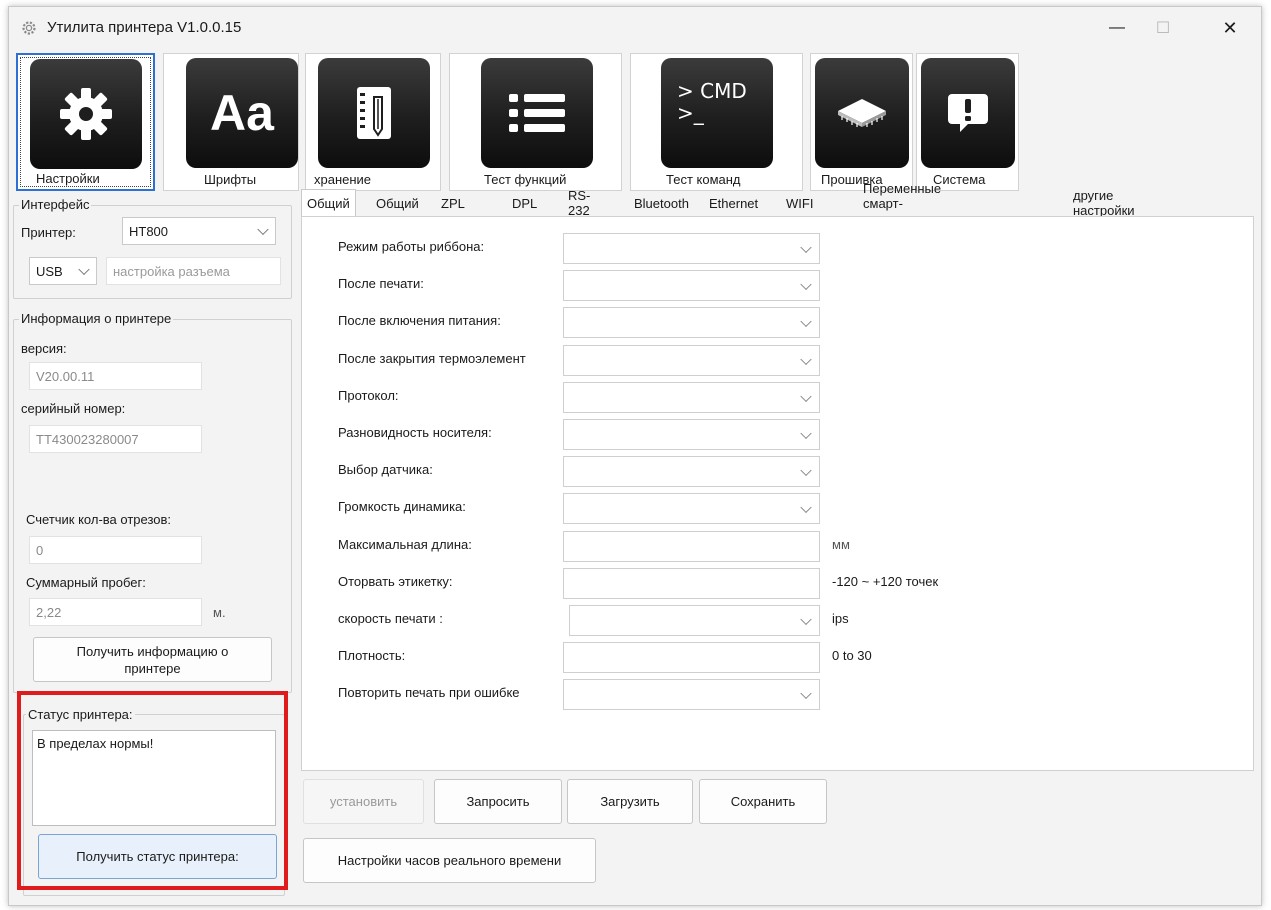  Describe the element at coordinates (115, 439) in the screenshot. I see `serial-field: TT430023280007` at that location.